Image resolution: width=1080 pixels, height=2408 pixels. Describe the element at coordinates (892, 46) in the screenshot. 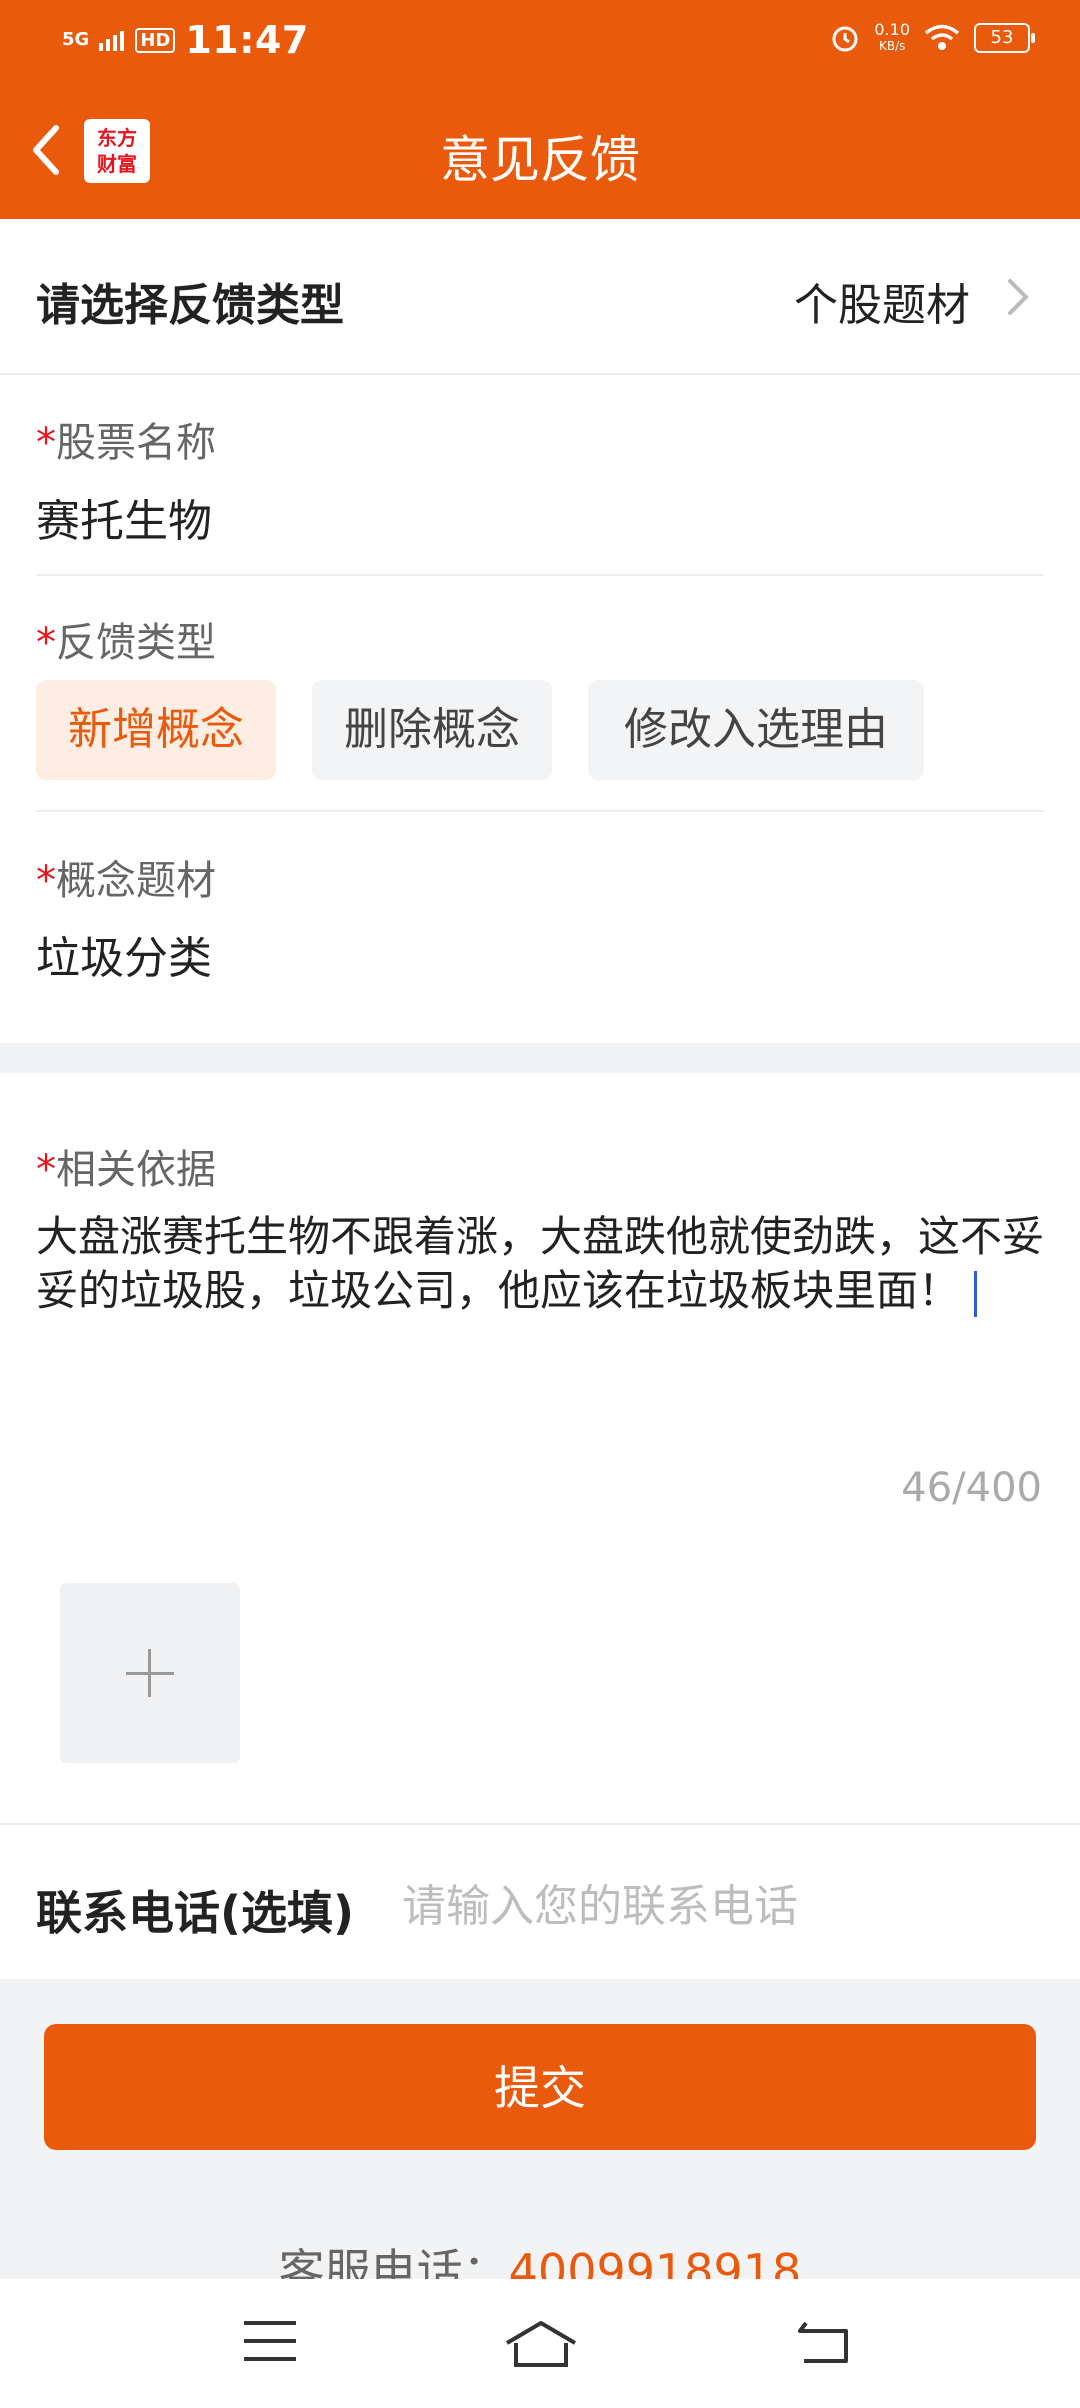

I see `net-speed-unit: KB/s` at that location.